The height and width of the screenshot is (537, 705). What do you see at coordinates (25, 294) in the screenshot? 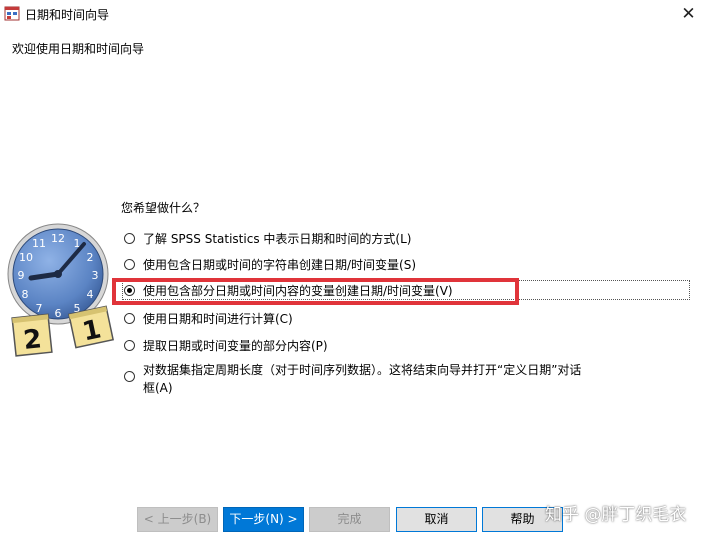
I see `clock-numeral: 8` at bounding box center [25, 294].